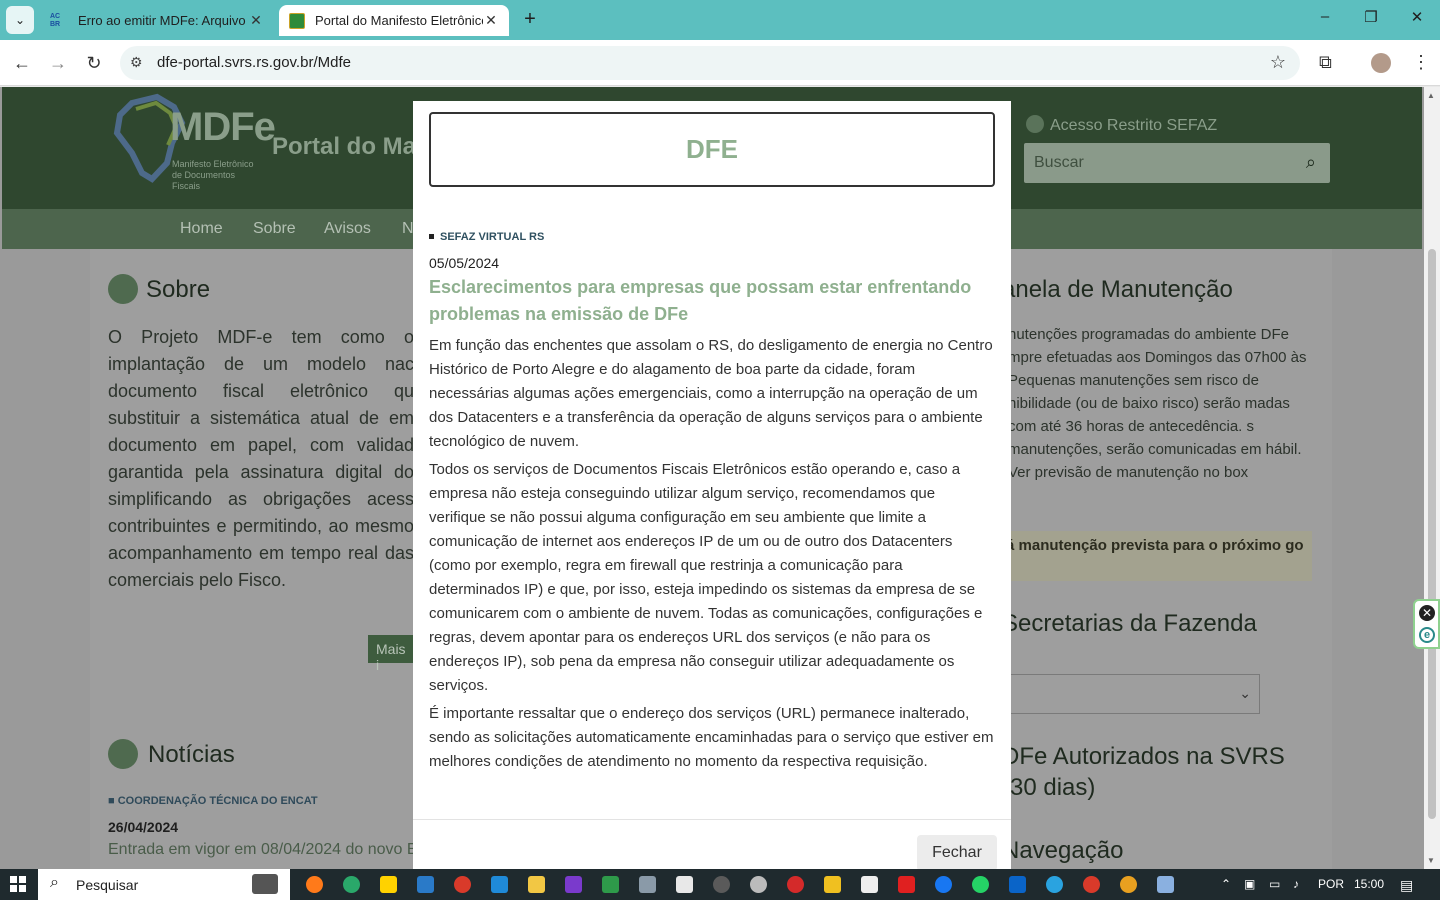  Describe the element at coordinates (1278, 62) in the screenshot. I see `bookmark-star-icon: ☆` at that location.